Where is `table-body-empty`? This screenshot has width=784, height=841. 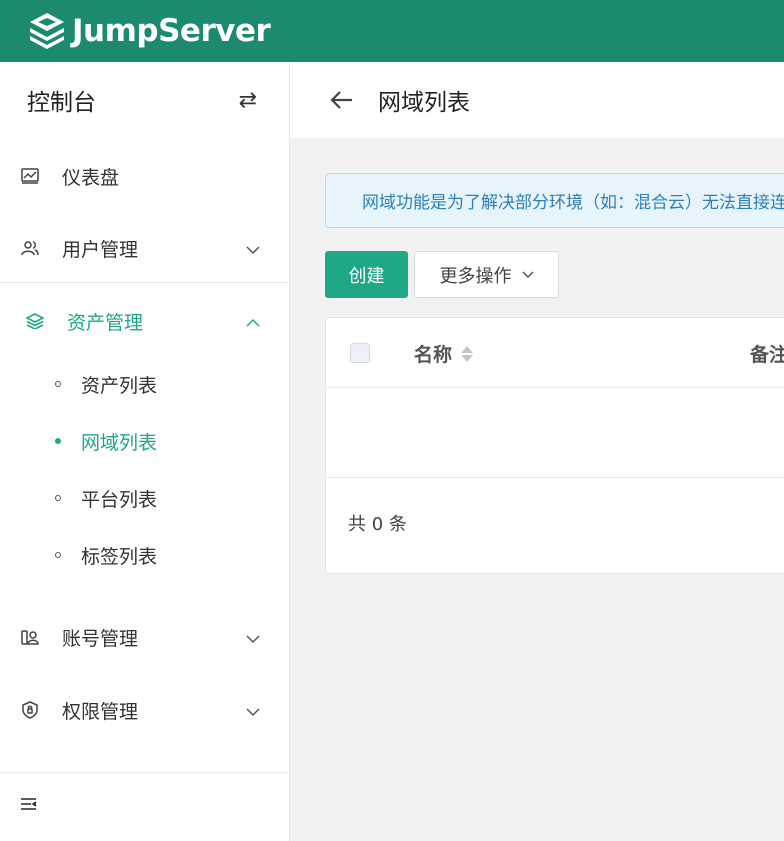 table-body-empty is located at coordinates (555, 433).